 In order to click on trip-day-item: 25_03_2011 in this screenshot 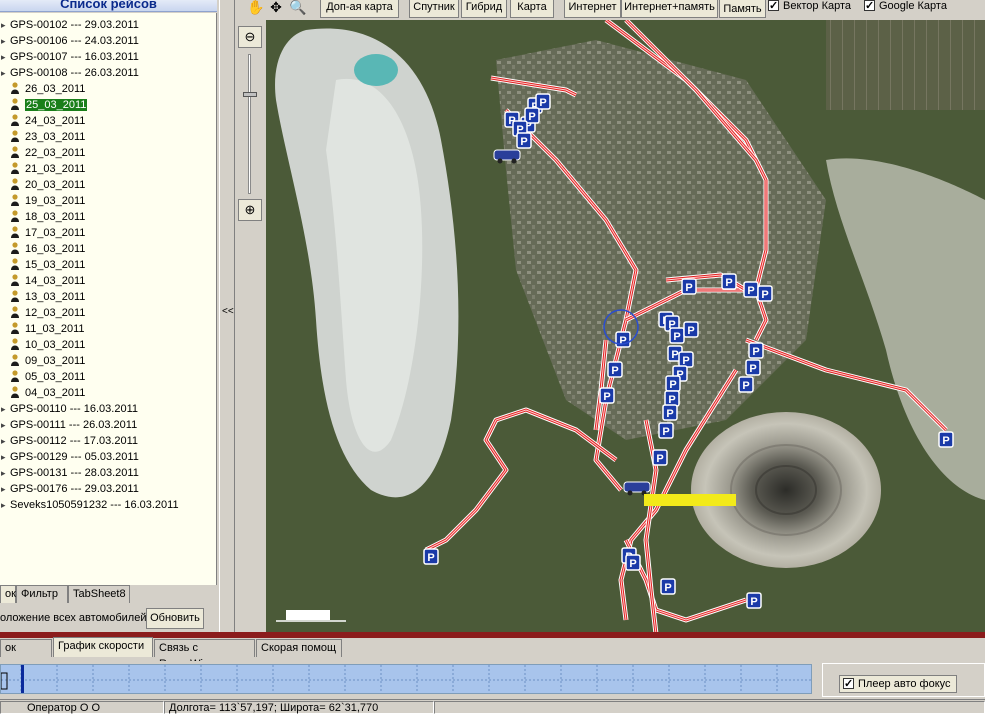, I will do `click(49, 105)`.